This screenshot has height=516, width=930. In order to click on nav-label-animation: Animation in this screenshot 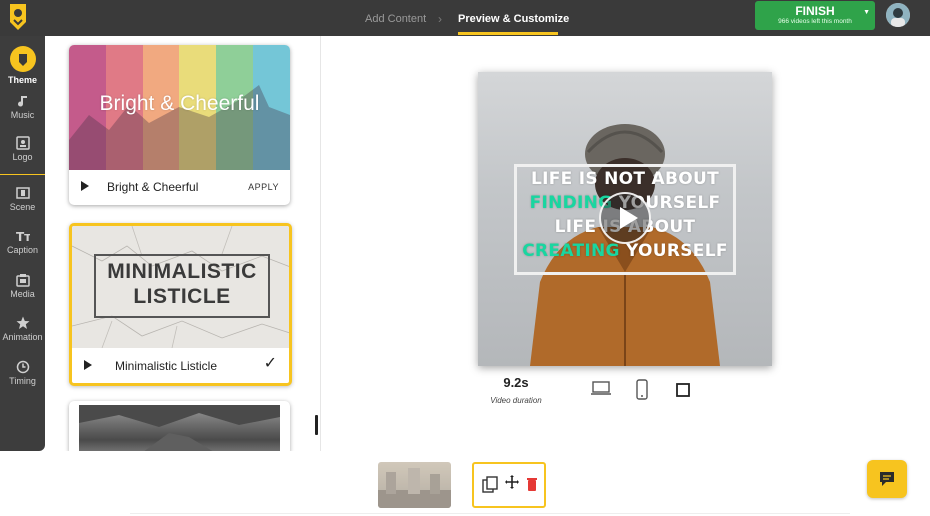, I will do `click(22, 337)`.